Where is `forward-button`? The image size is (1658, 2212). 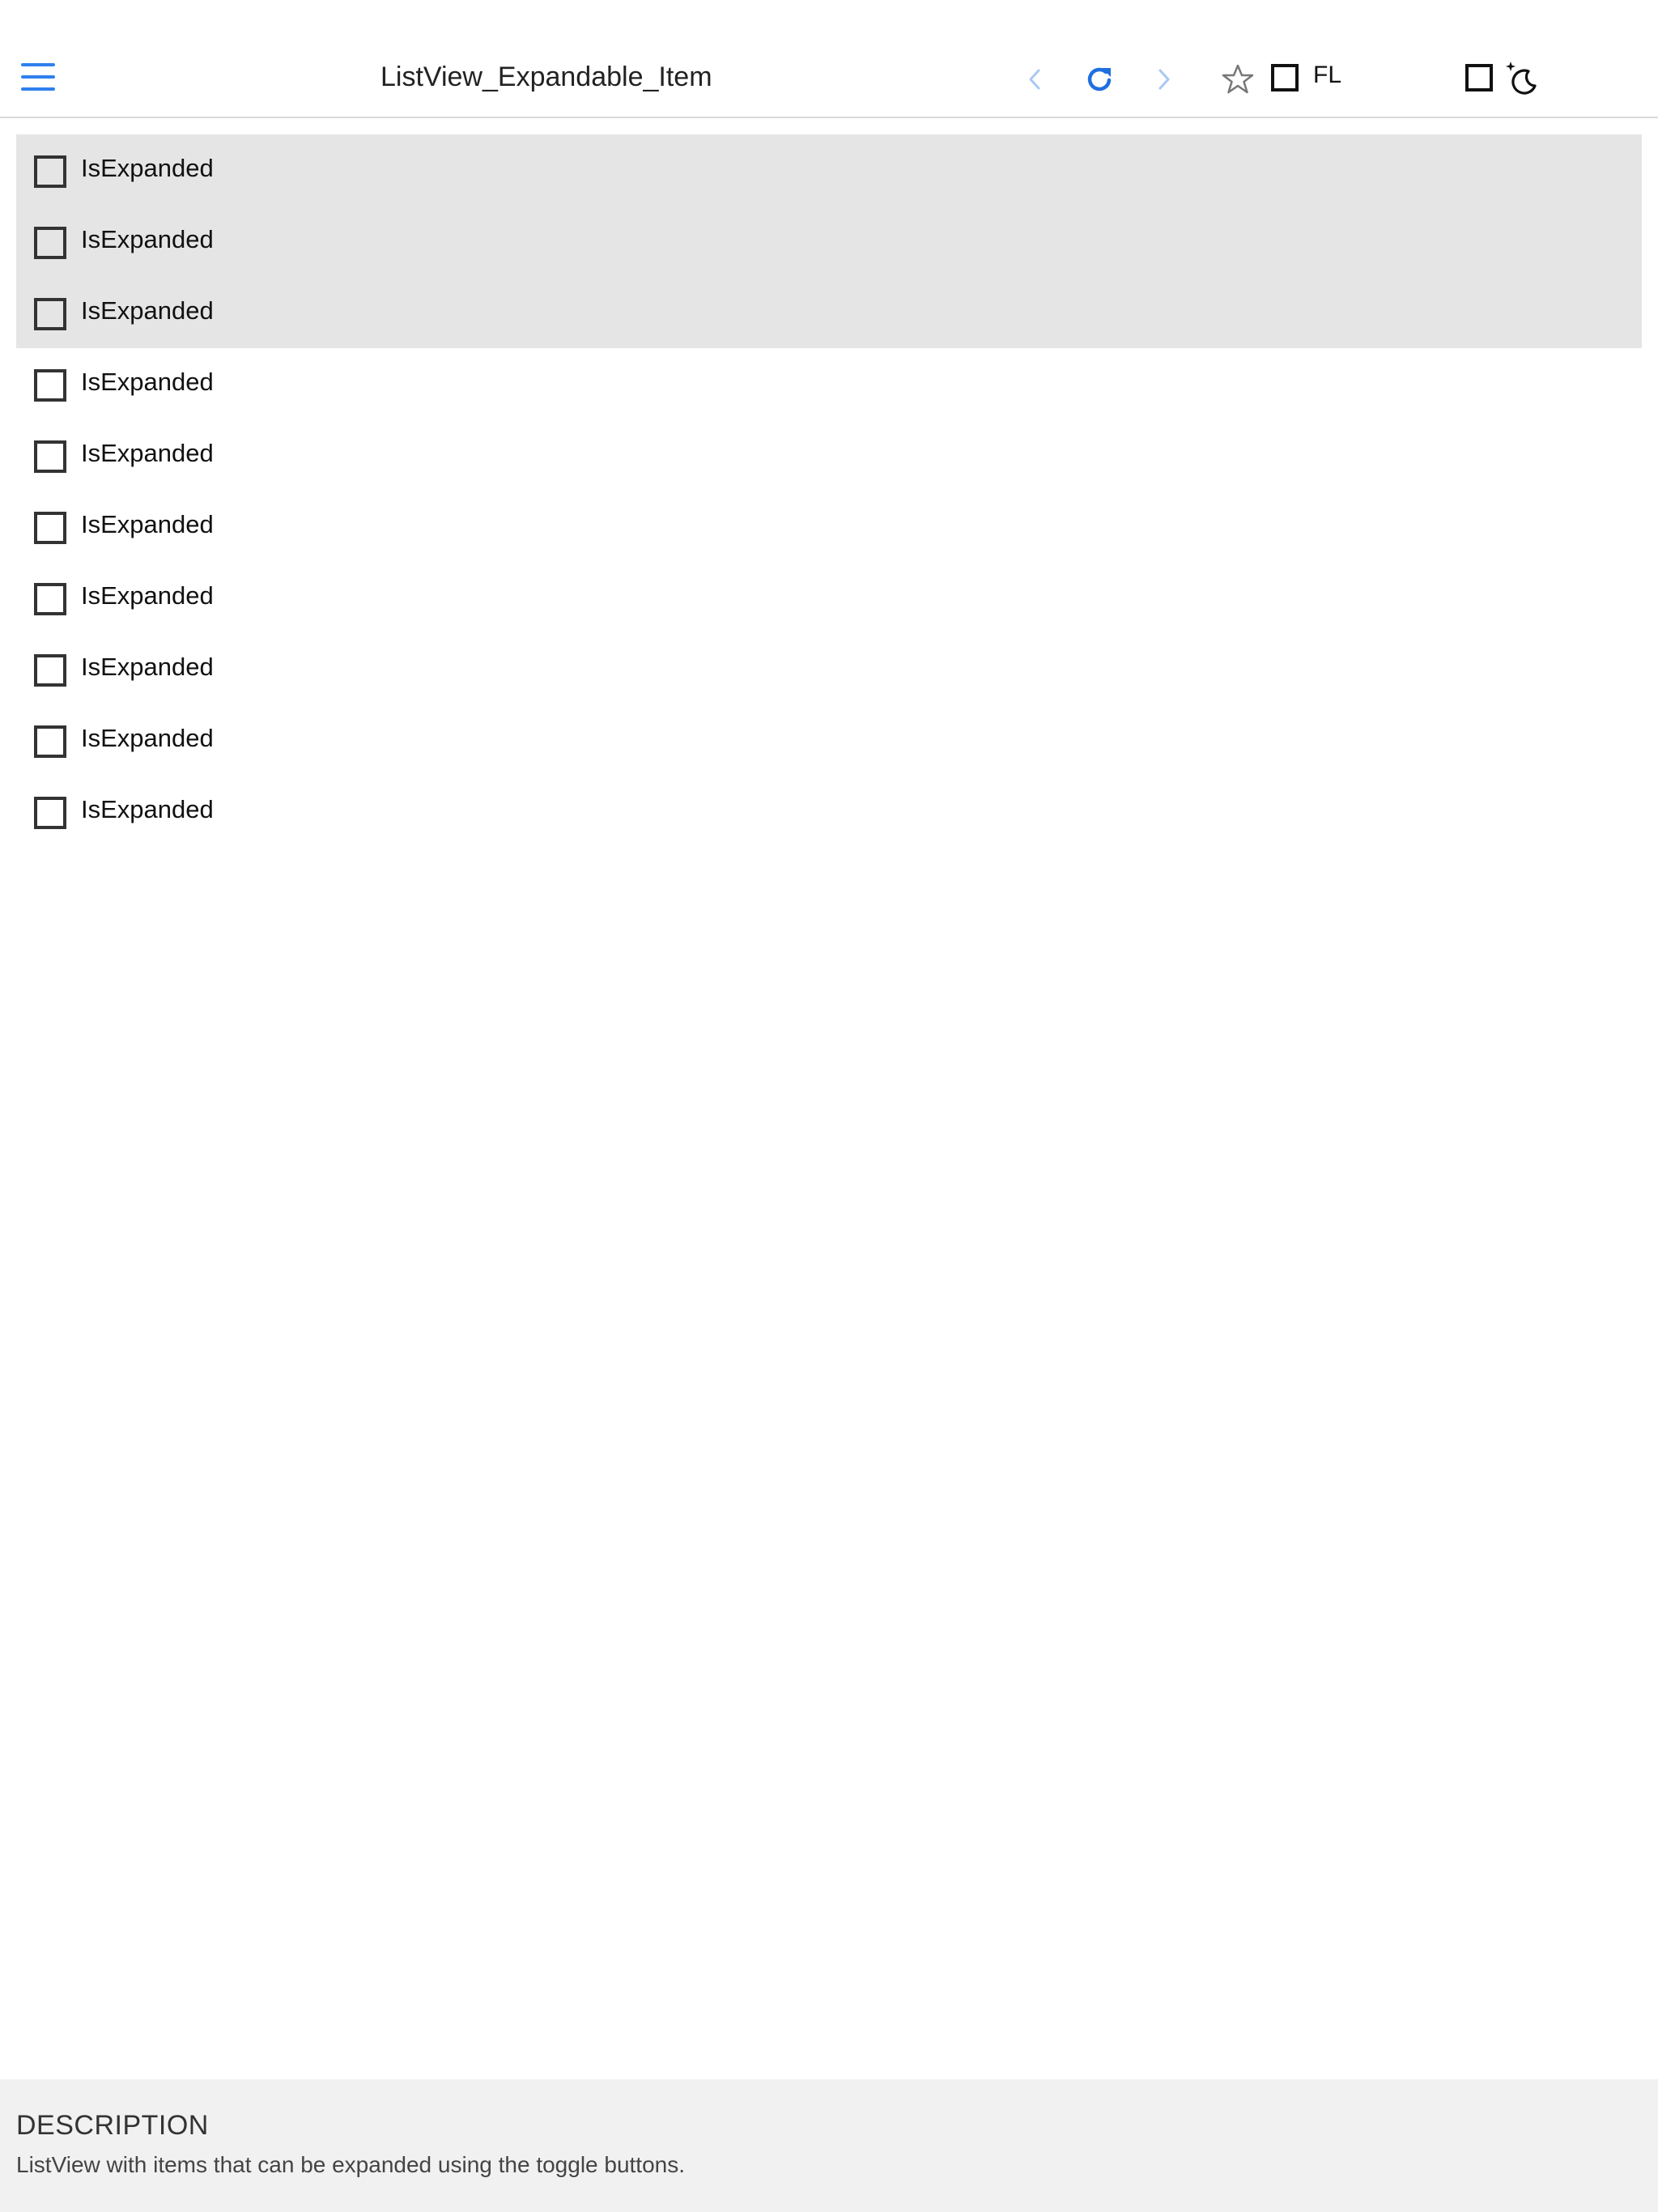
forward-button is located at coordinates (1164, 79).